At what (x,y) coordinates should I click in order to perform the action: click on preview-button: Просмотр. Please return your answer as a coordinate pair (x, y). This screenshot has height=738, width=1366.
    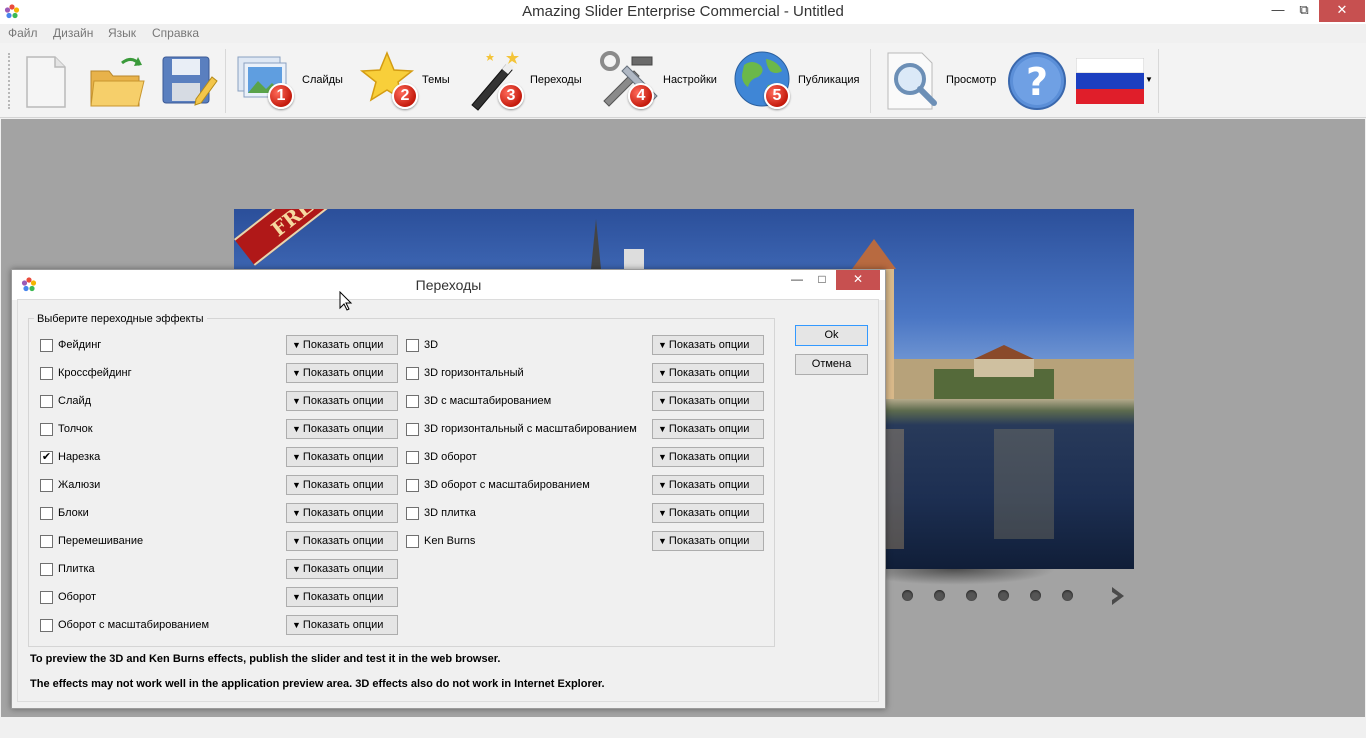
    Looking at the image, I should click on (942, 81).